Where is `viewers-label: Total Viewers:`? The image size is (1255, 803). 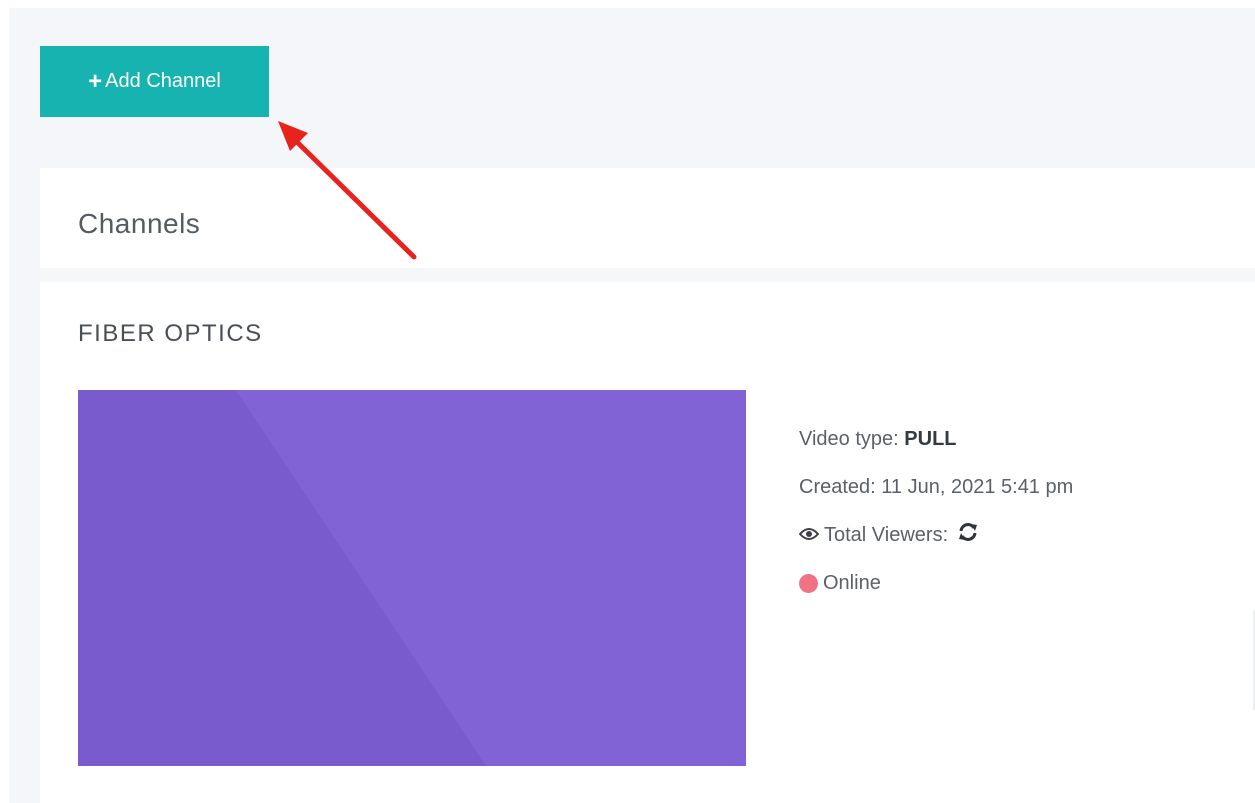 viewers-label: Total Viewers: is located at coordinates (886, 534).